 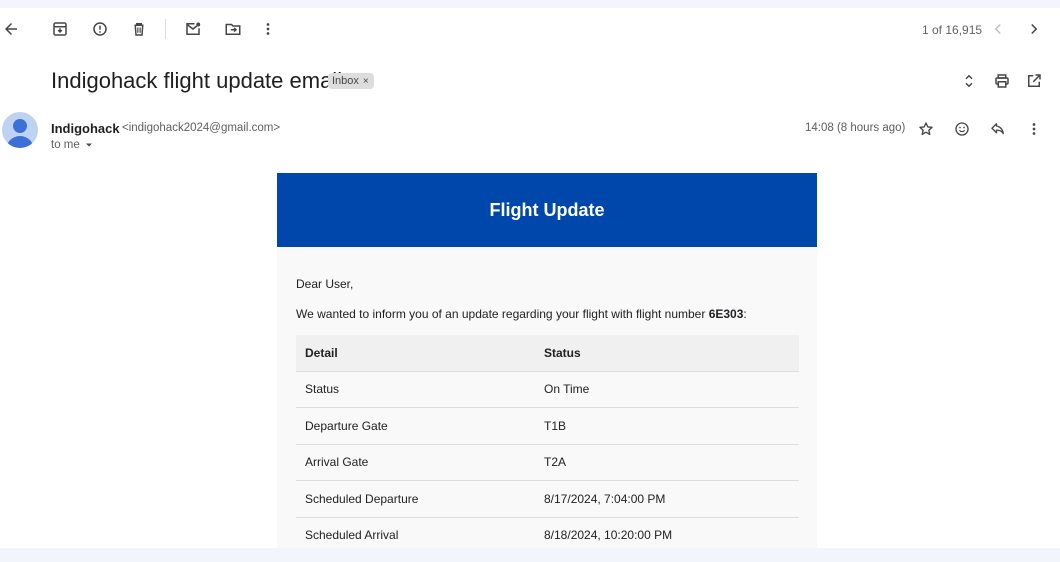 I want to click on detail-cell: Arrival Gate, so click(x=415, y=462).